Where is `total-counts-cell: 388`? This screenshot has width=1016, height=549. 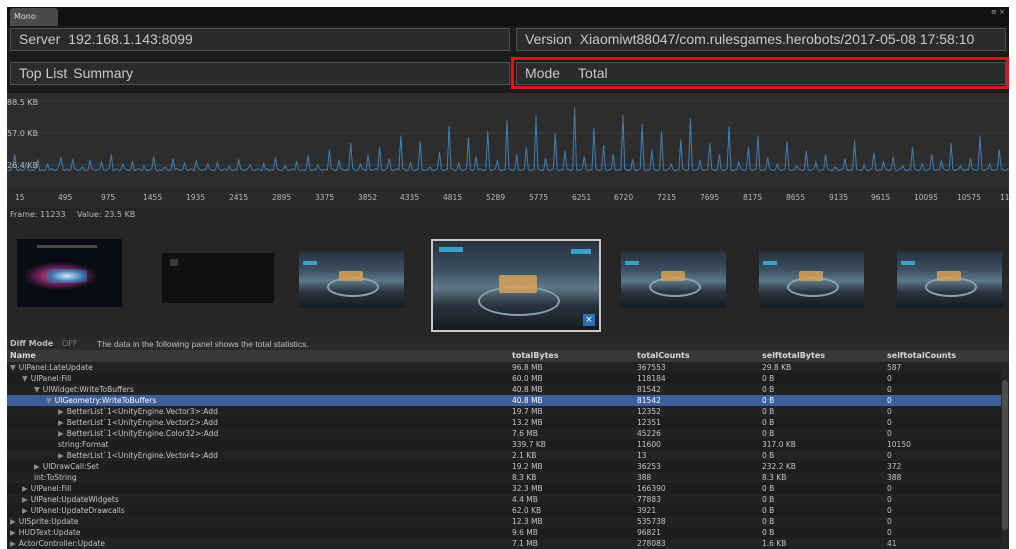 total-counts-cell: 388 is located at coordinates (644, 477).